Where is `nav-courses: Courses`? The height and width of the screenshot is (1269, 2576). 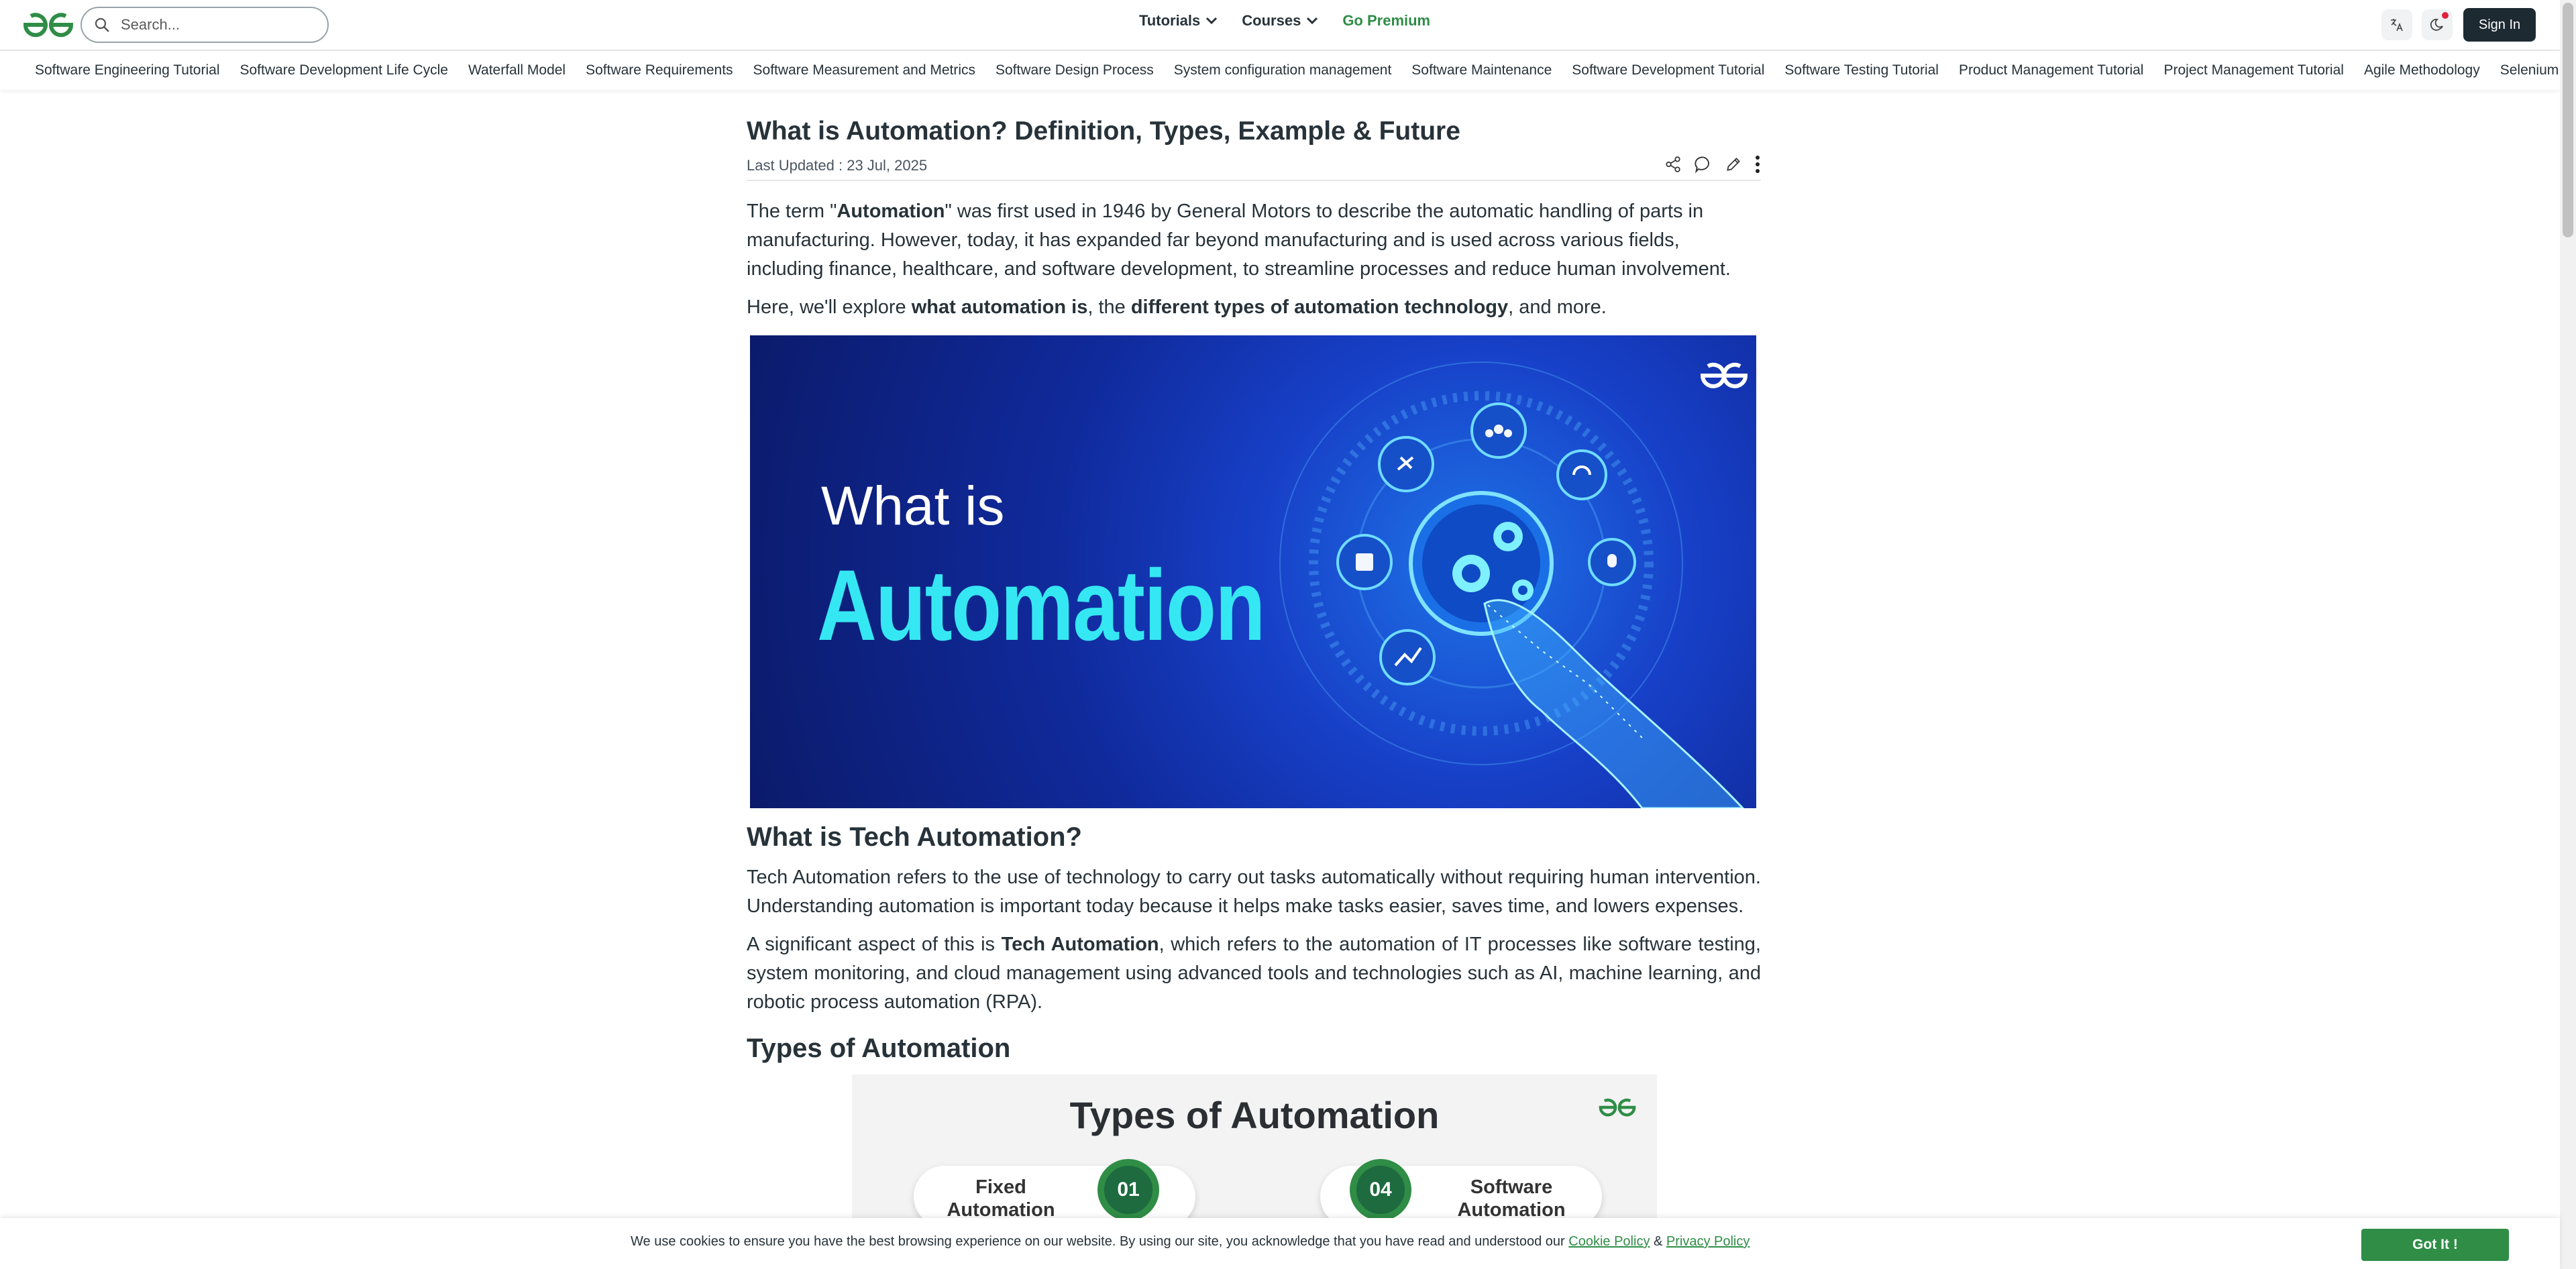 nav-courses: Courses is located at coordinates (1280, 21).